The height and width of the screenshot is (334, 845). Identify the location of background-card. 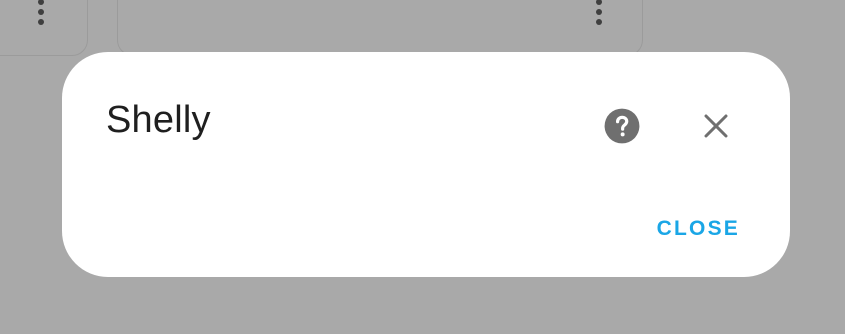
(380, 28).